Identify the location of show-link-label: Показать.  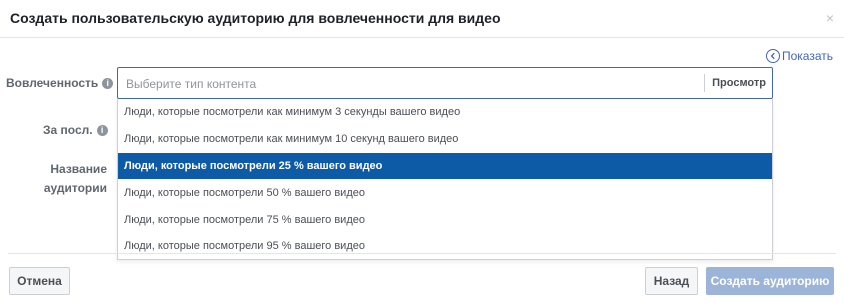
(807, 56).